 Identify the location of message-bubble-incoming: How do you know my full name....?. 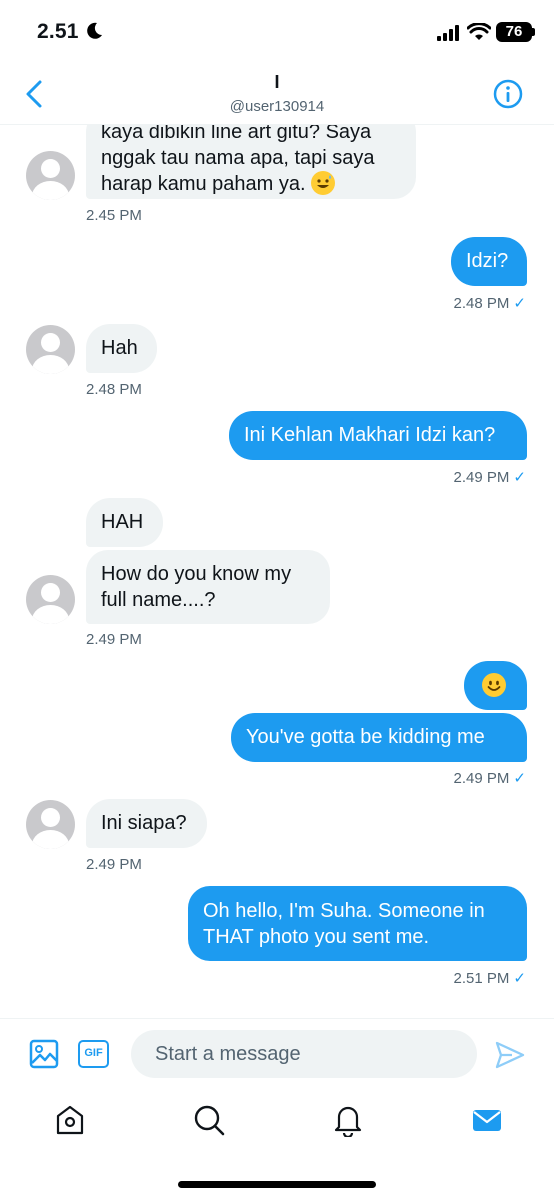
(208, 587).